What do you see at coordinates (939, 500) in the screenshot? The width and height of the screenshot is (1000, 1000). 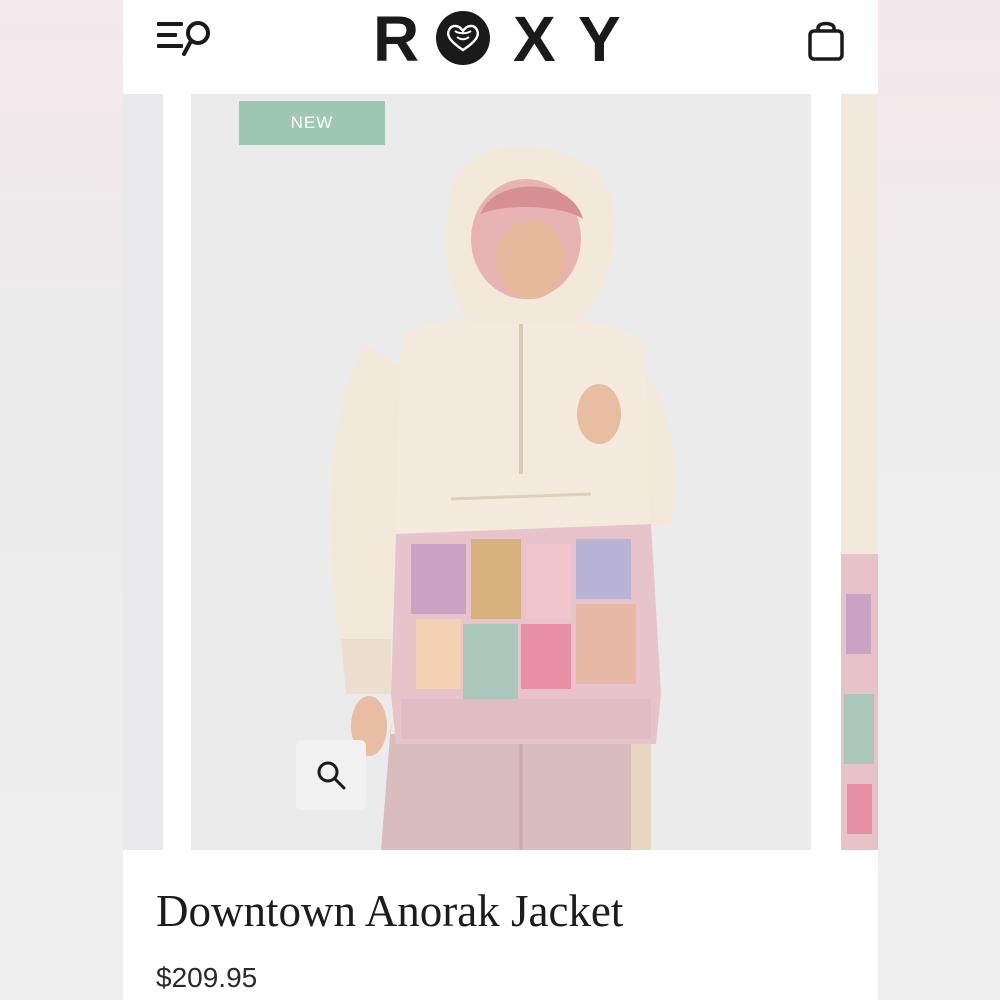 I see `right-backdrop` at bounding box center [939, 500].